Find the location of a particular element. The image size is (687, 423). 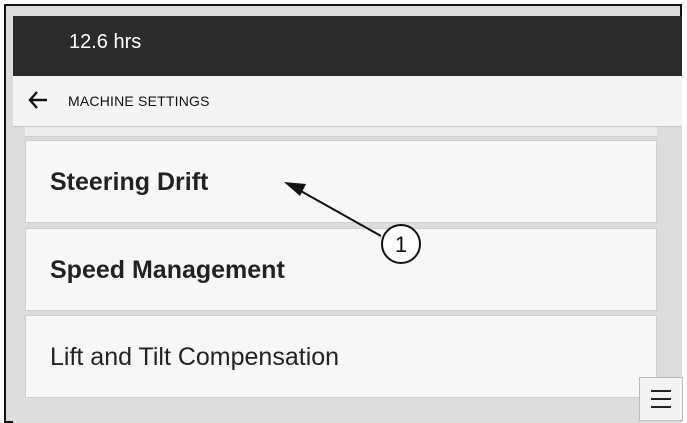

header-bar: MACHINE SETTINGS is located at coordinates (347, 101).